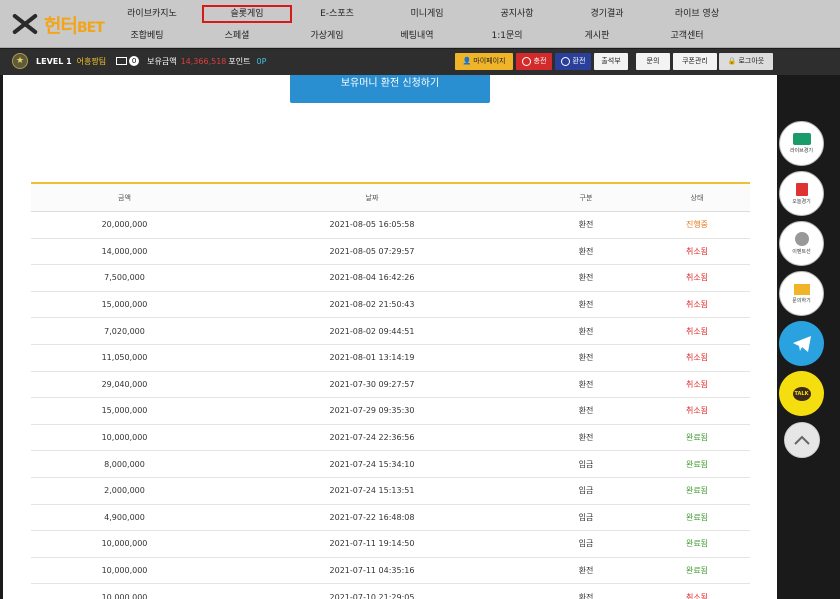 The height and width of the screenshot is (599, 840). I want to click on cell-date: 2021-08-02 21:50:43, so click(372, 305).